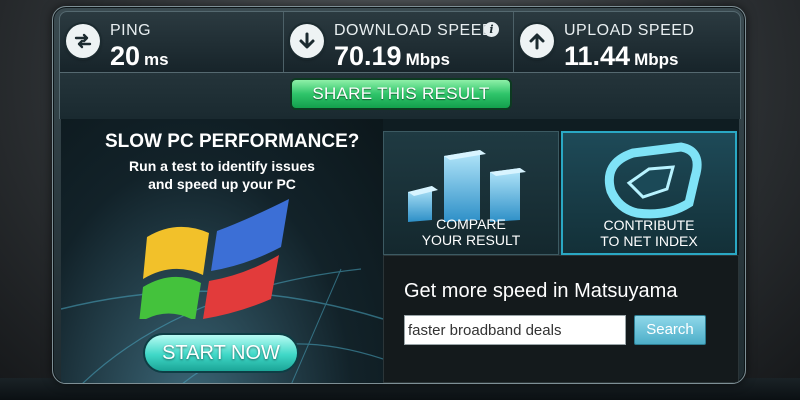 The height and width of the screenshot is (400, 800). I want to click on download-stat: DOWNLOAD SPEED i 70.19 Mbps, so click(399, 42).